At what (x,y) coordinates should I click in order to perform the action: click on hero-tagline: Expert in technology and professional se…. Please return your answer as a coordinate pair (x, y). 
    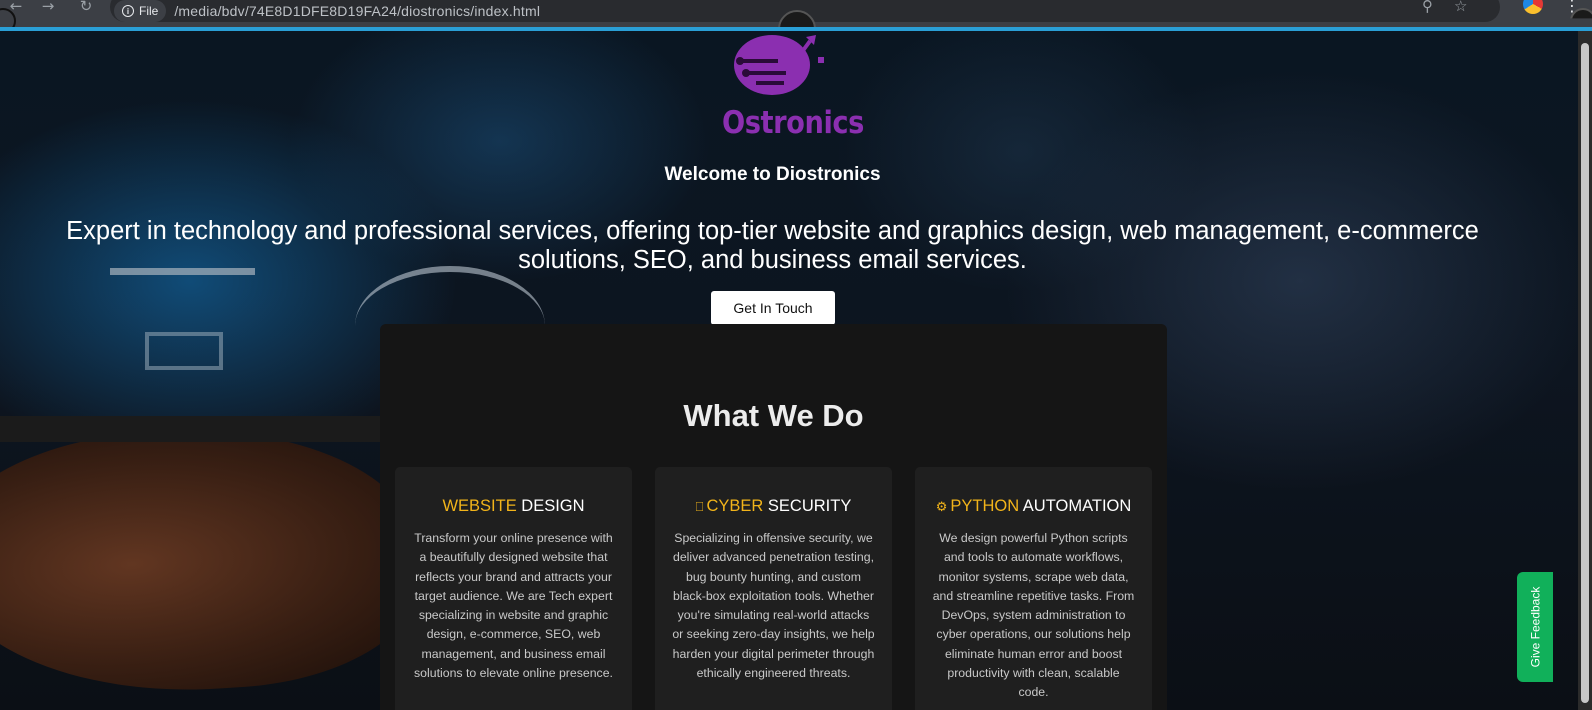
    Looking at the image, I should click on (772, 245).